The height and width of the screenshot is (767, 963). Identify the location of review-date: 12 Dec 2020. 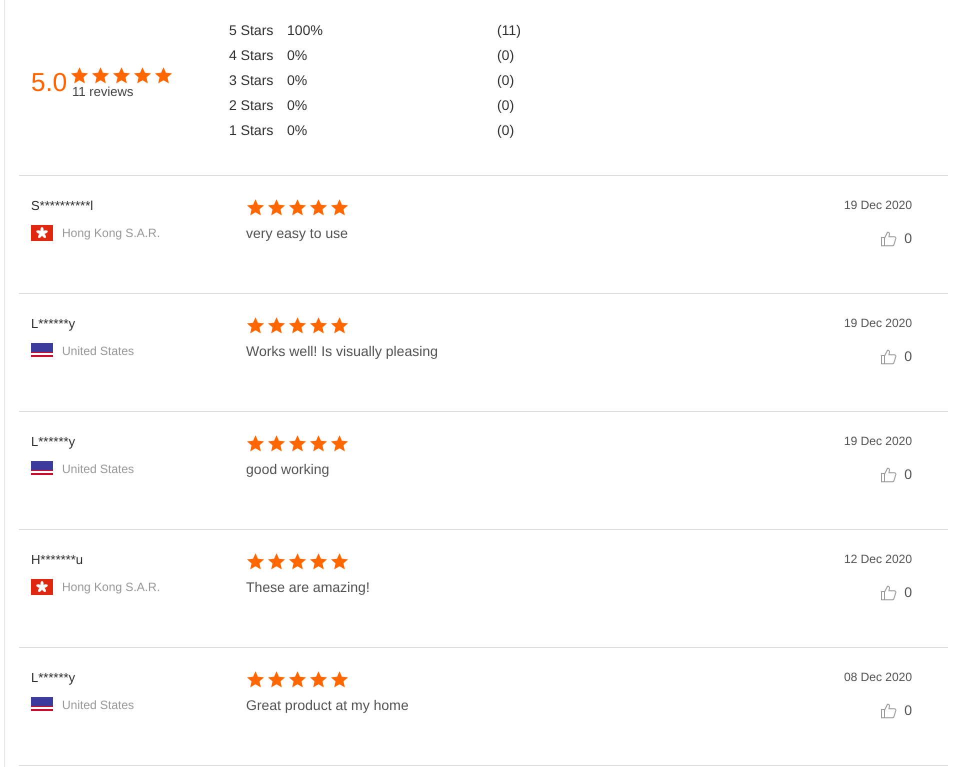
(878, 559).